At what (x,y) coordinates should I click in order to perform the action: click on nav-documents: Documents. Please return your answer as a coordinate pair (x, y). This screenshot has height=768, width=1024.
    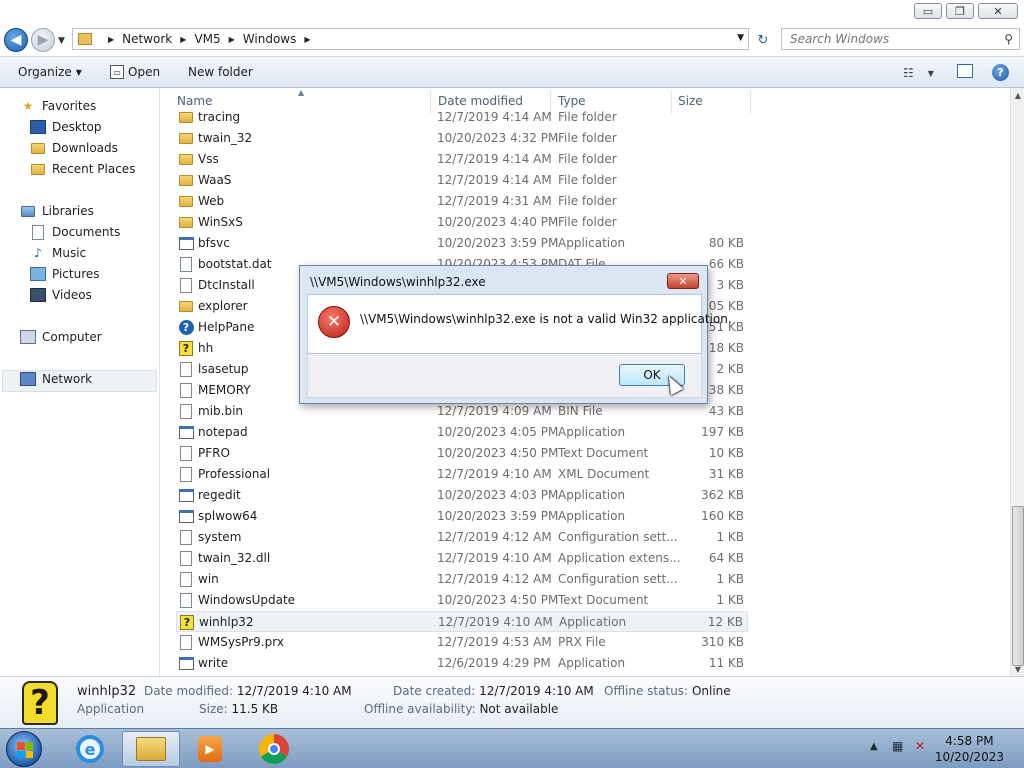
    Looking at the image, I should click on (75, 232).